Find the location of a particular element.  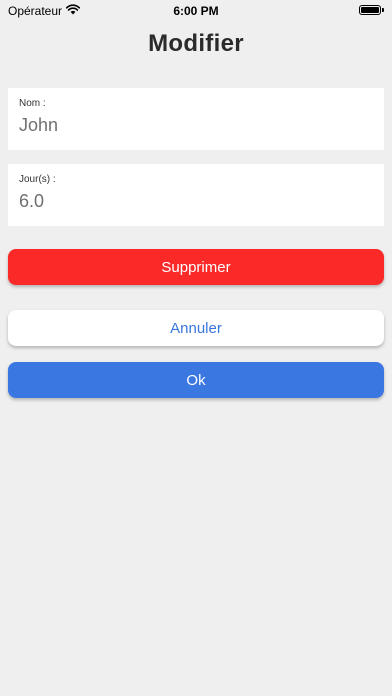

days-label: Jour(s) : is located at coordinates (37, 179).